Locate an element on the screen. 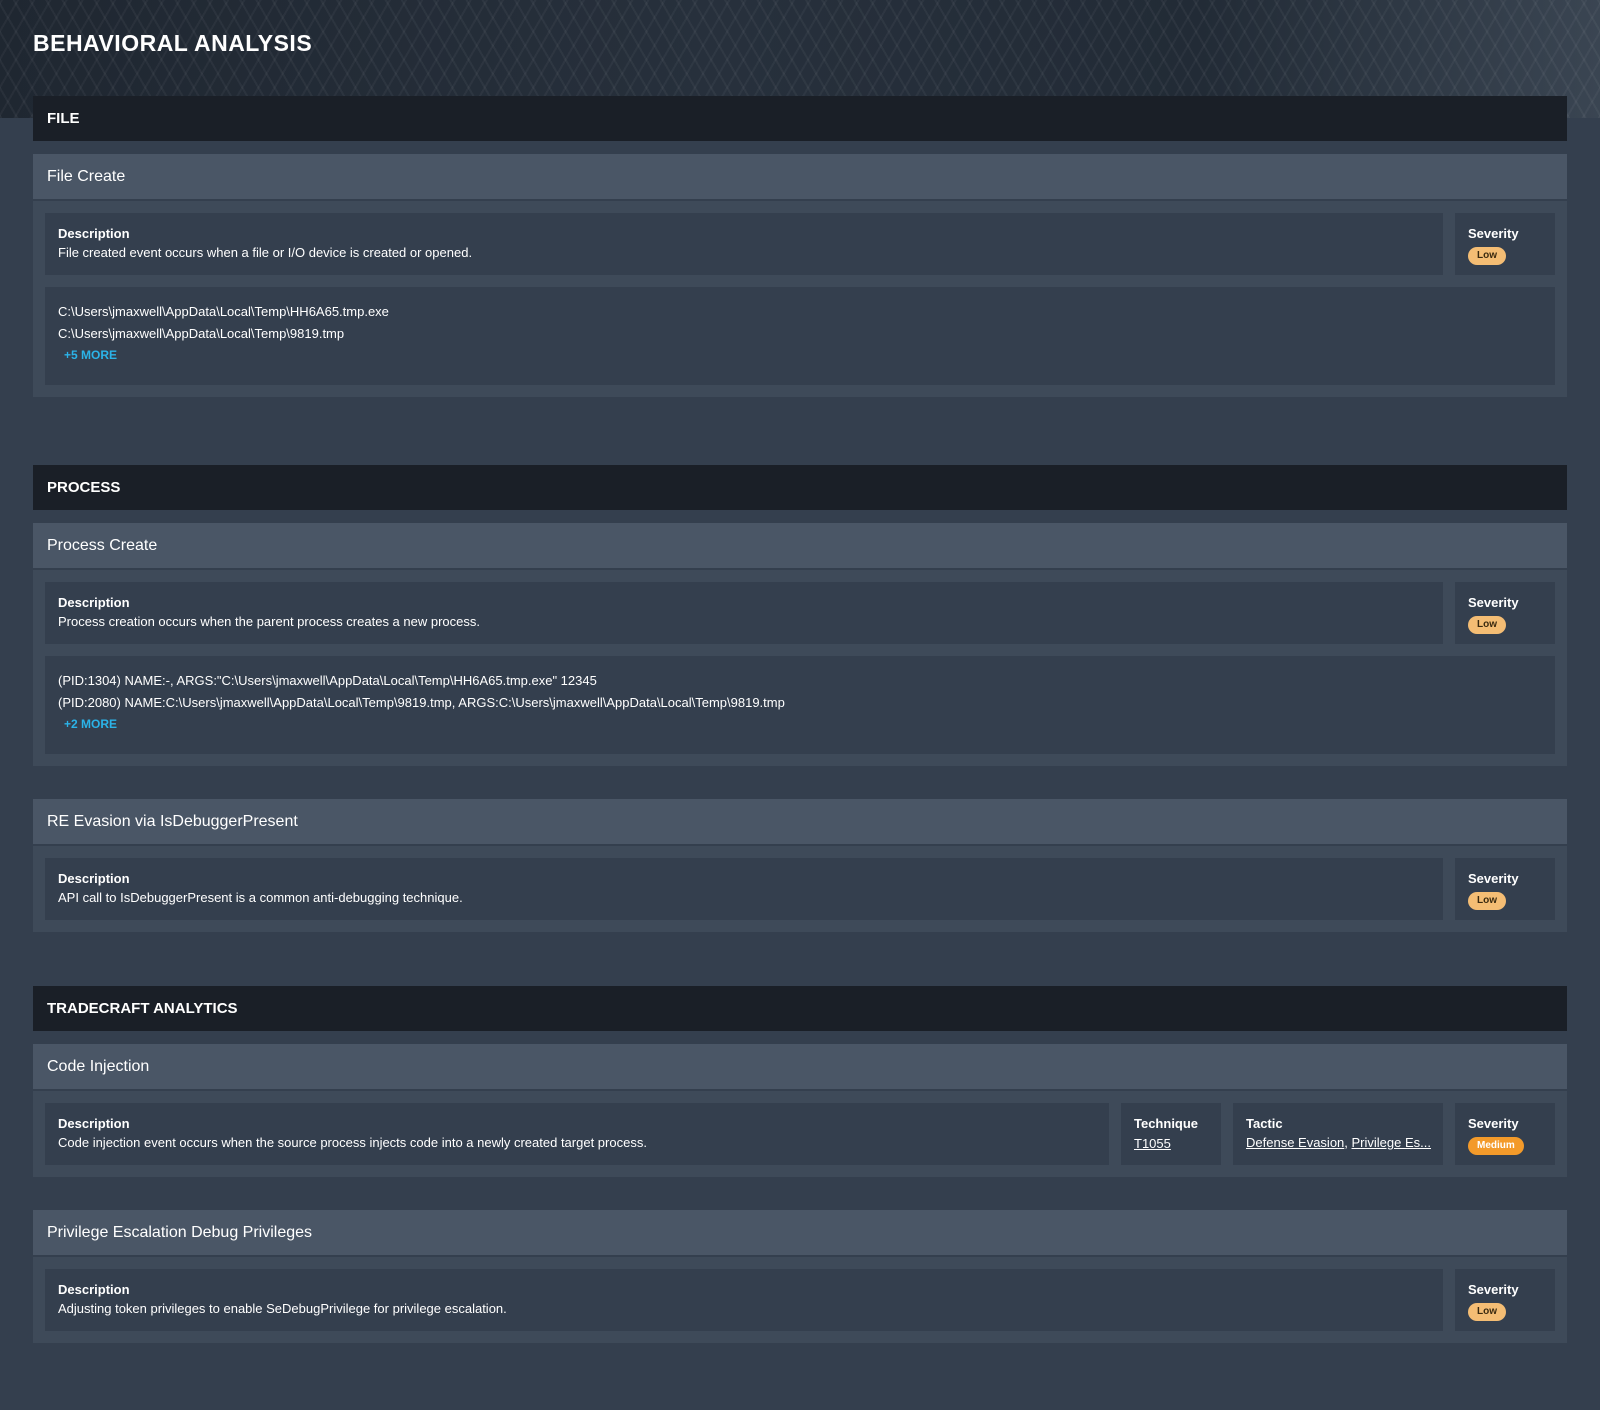 The width and height of the screenshot is (1600, 1410). section-header-tradecraft: TRADECRAFT ANALYTICS is located at coordinates (800, 1008).